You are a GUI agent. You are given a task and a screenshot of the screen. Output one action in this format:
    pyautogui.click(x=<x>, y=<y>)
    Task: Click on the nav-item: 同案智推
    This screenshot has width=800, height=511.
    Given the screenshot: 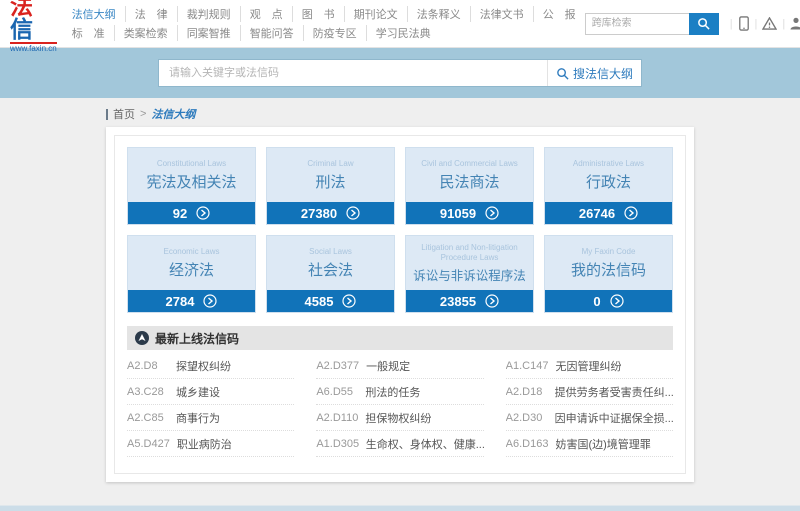 What is the action you would take?
    pyautogui.click(x=209, y=33)
    